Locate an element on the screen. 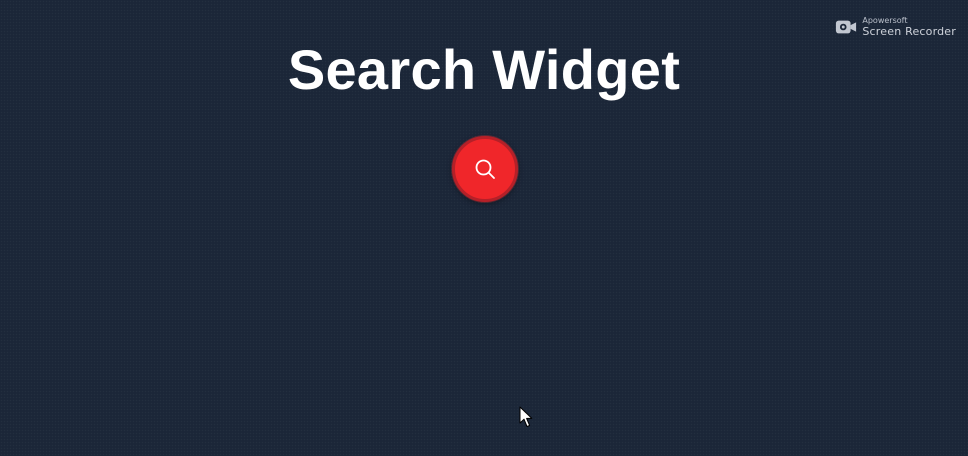  search-icon is located at coordinates (485, 169).